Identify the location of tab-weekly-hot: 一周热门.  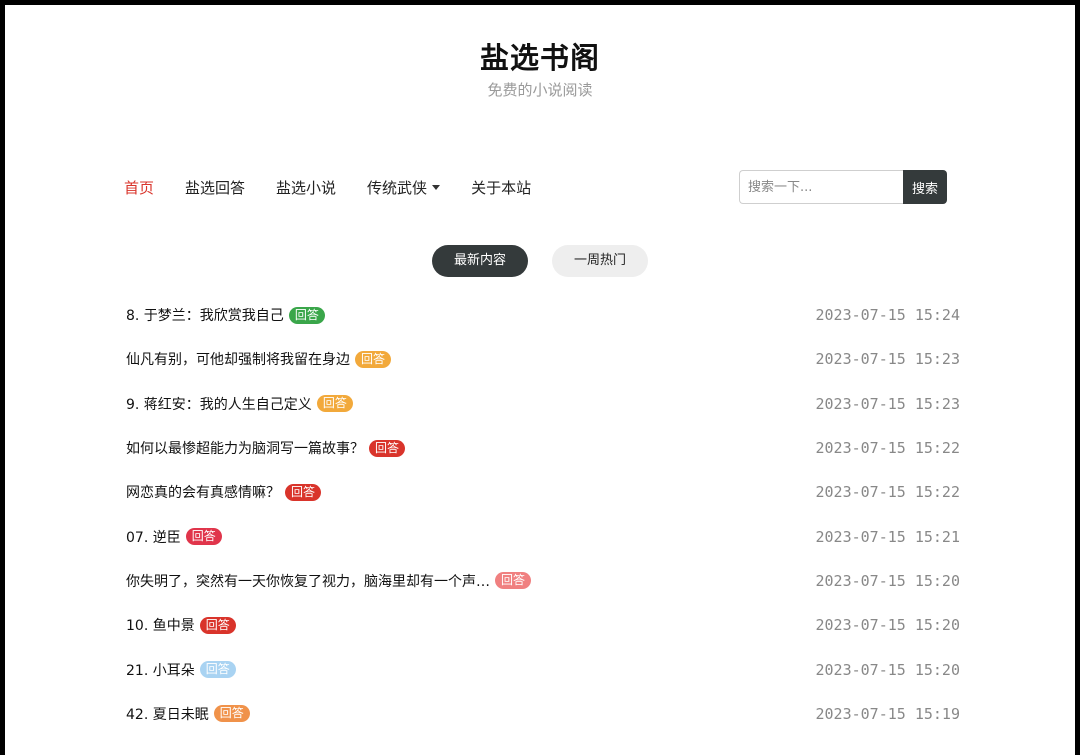
(600, 261).